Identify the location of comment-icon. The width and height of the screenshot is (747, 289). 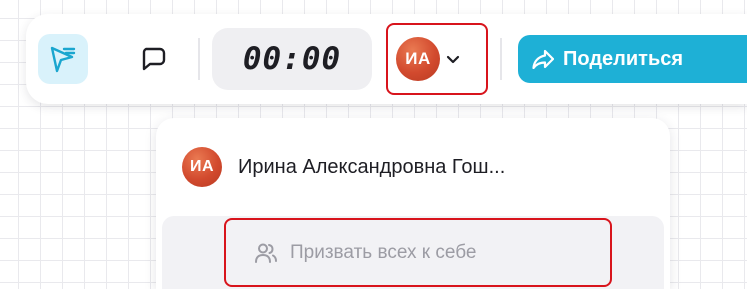
(154, 59).